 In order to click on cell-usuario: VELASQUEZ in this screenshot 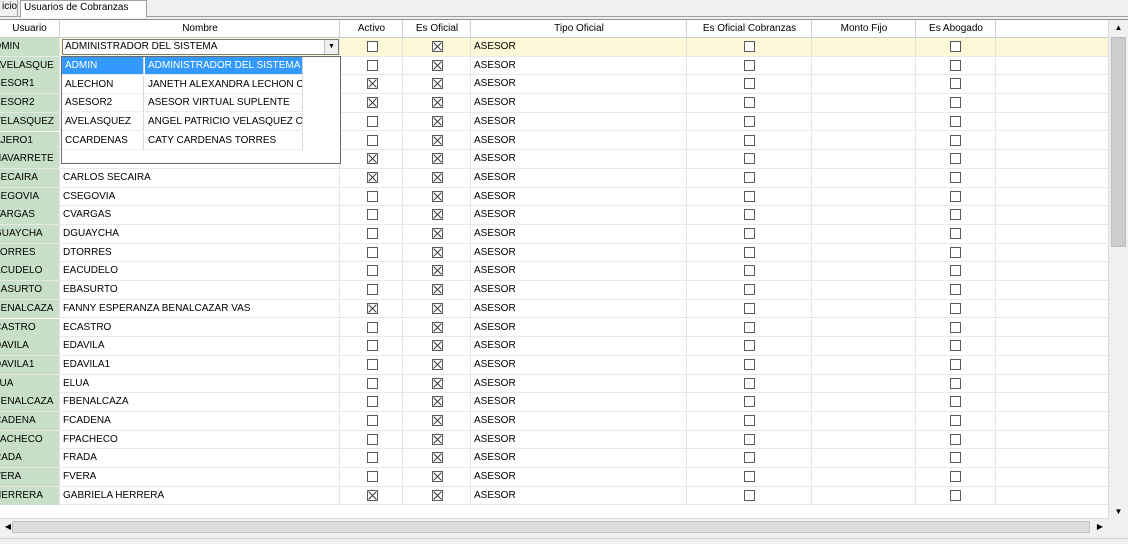, I will do `click(30, 121)`.